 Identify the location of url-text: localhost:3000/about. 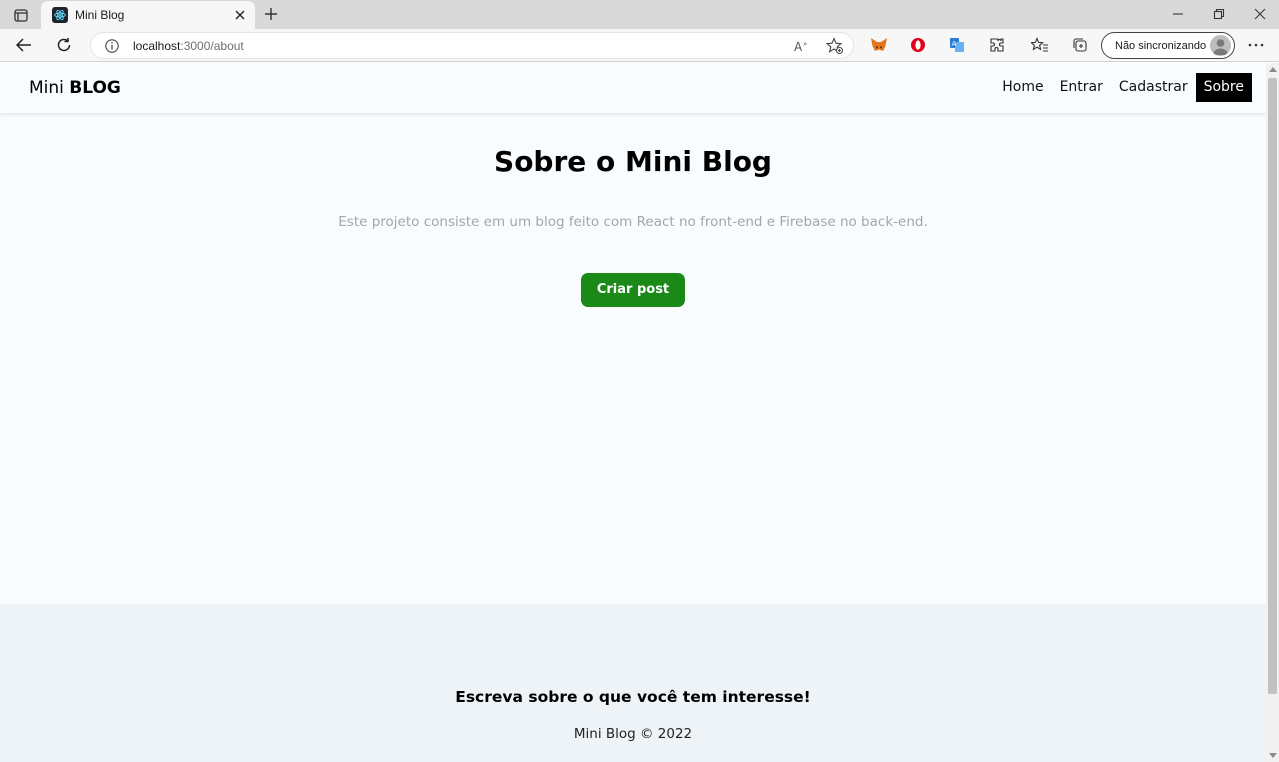
(188, 46).